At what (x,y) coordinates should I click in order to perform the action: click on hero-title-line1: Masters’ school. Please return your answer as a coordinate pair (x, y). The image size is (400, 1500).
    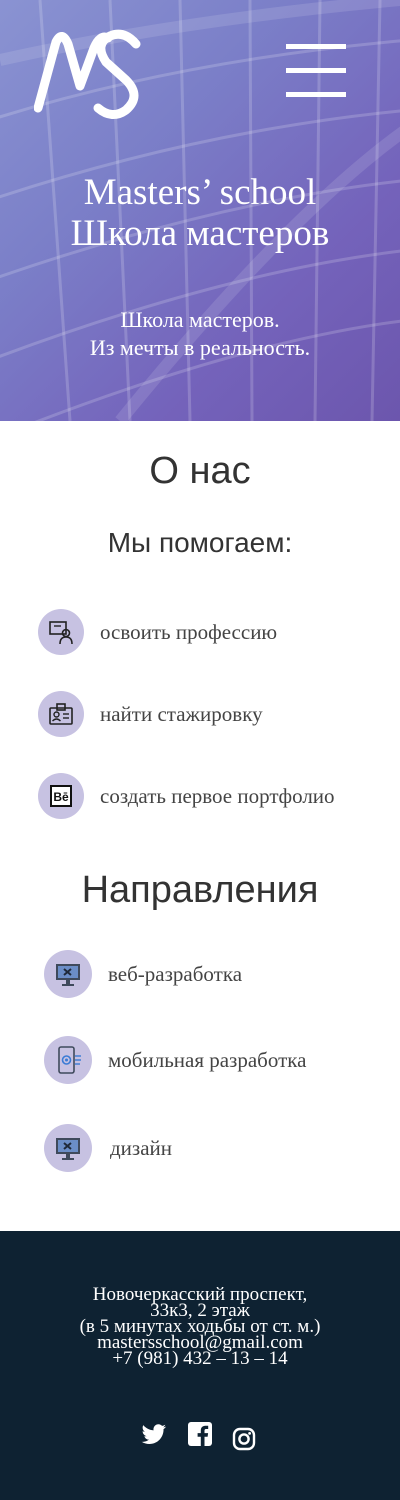
    Looking at the image, I should click on (200, 192).